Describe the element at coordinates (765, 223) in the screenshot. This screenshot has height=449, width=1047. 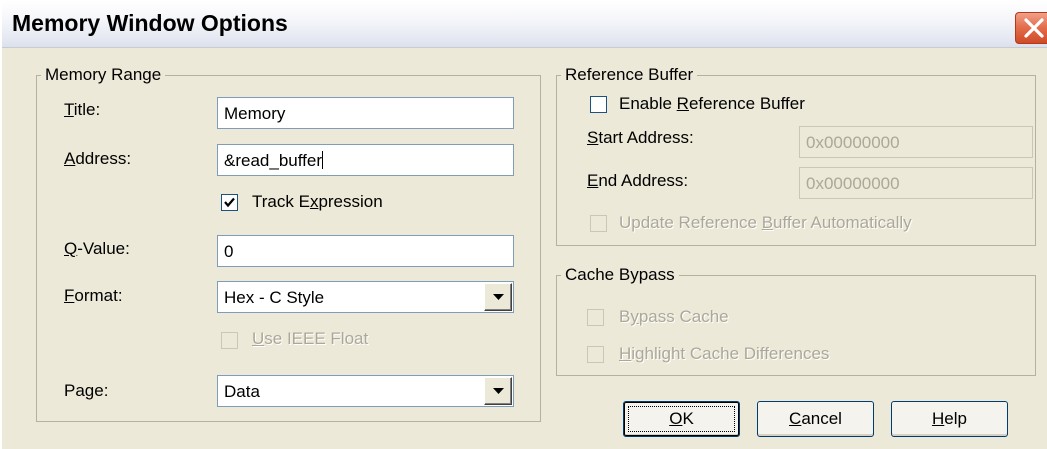
I see `update-reference-buffer-label: Update Reference Buffer Automatically` at that location.